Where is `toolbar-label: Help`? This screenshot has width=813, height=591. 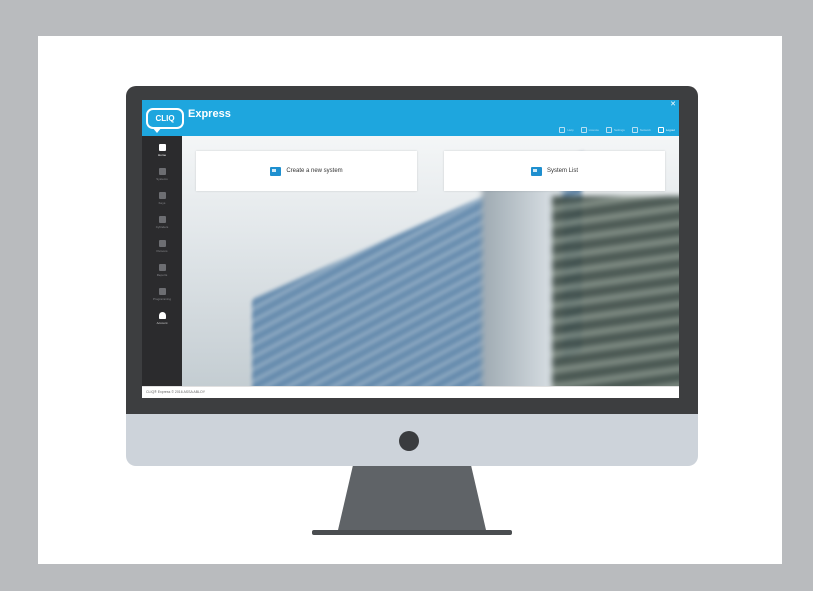 toolbar-label: Help is located at coordinates (570, 130).